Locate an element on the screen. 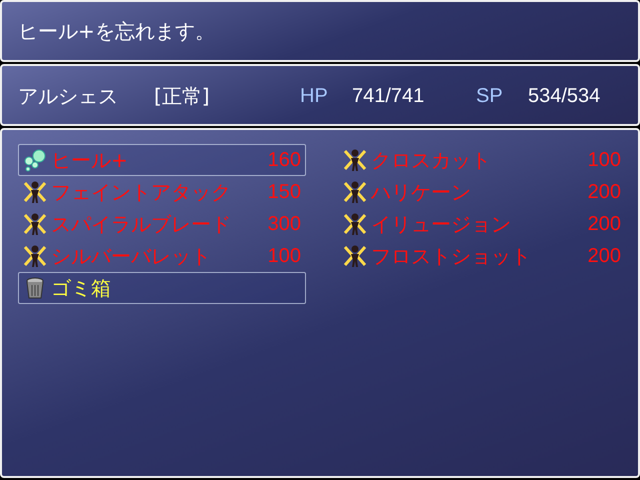  skill-name: フェイントアタック is located at coordinates (141, 192).